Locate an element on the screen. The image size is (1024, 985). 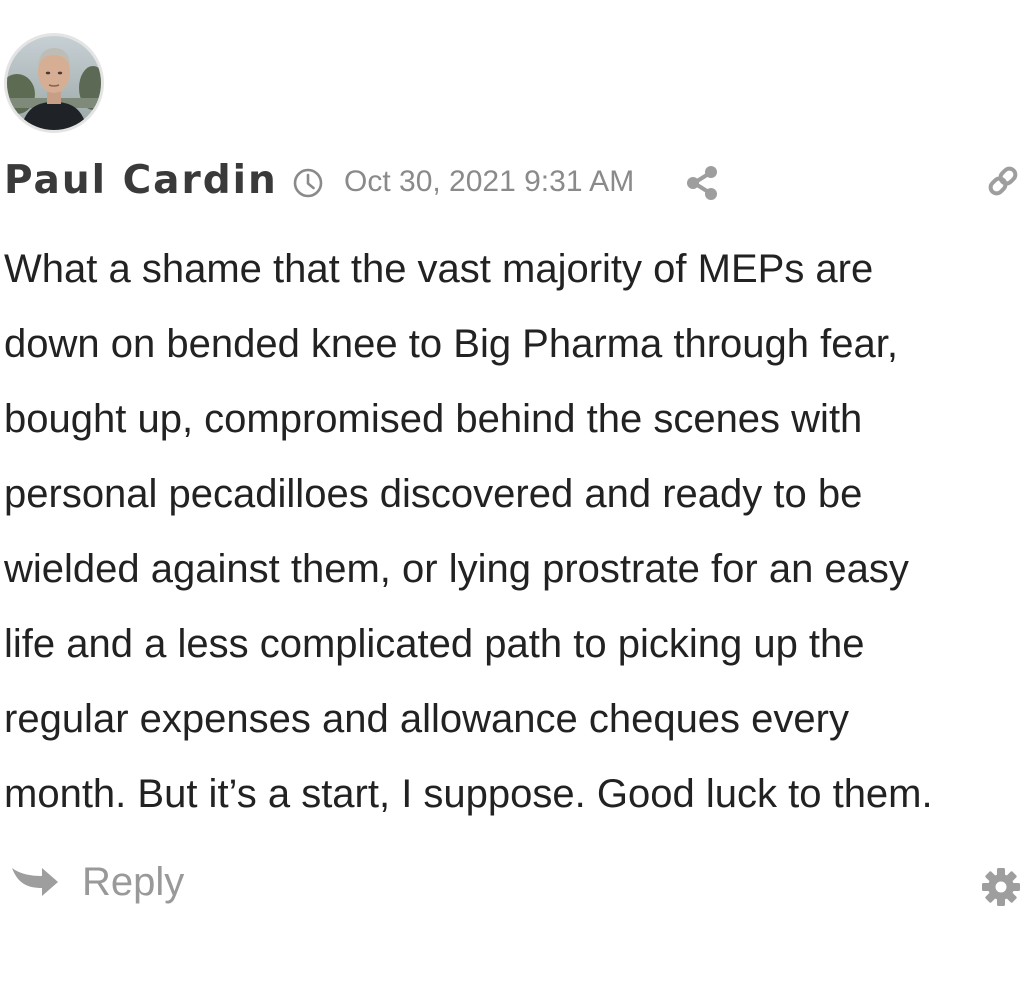
reply-arrow-icon is located at coordinates (35, 882).